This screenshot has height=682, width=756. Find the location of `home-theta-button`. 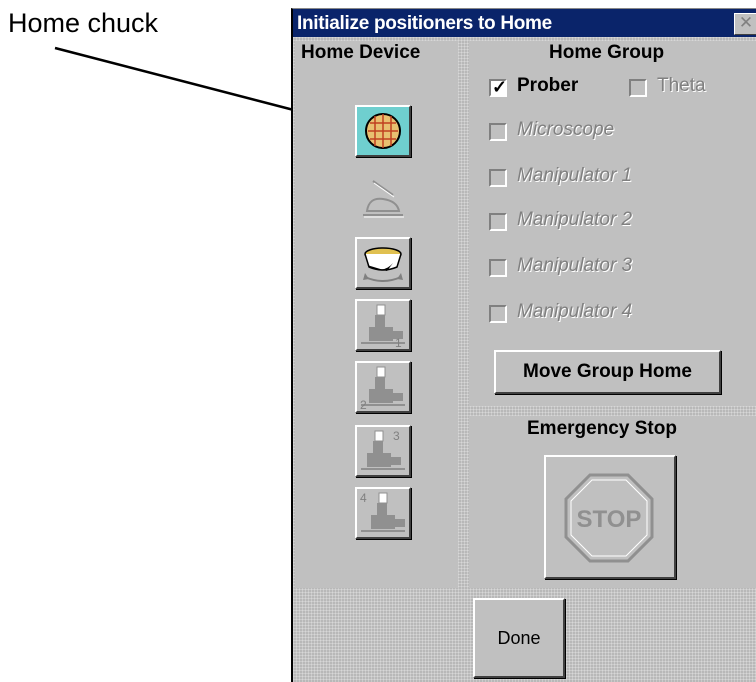

home-theta-button is located at coordinates (383, 263).